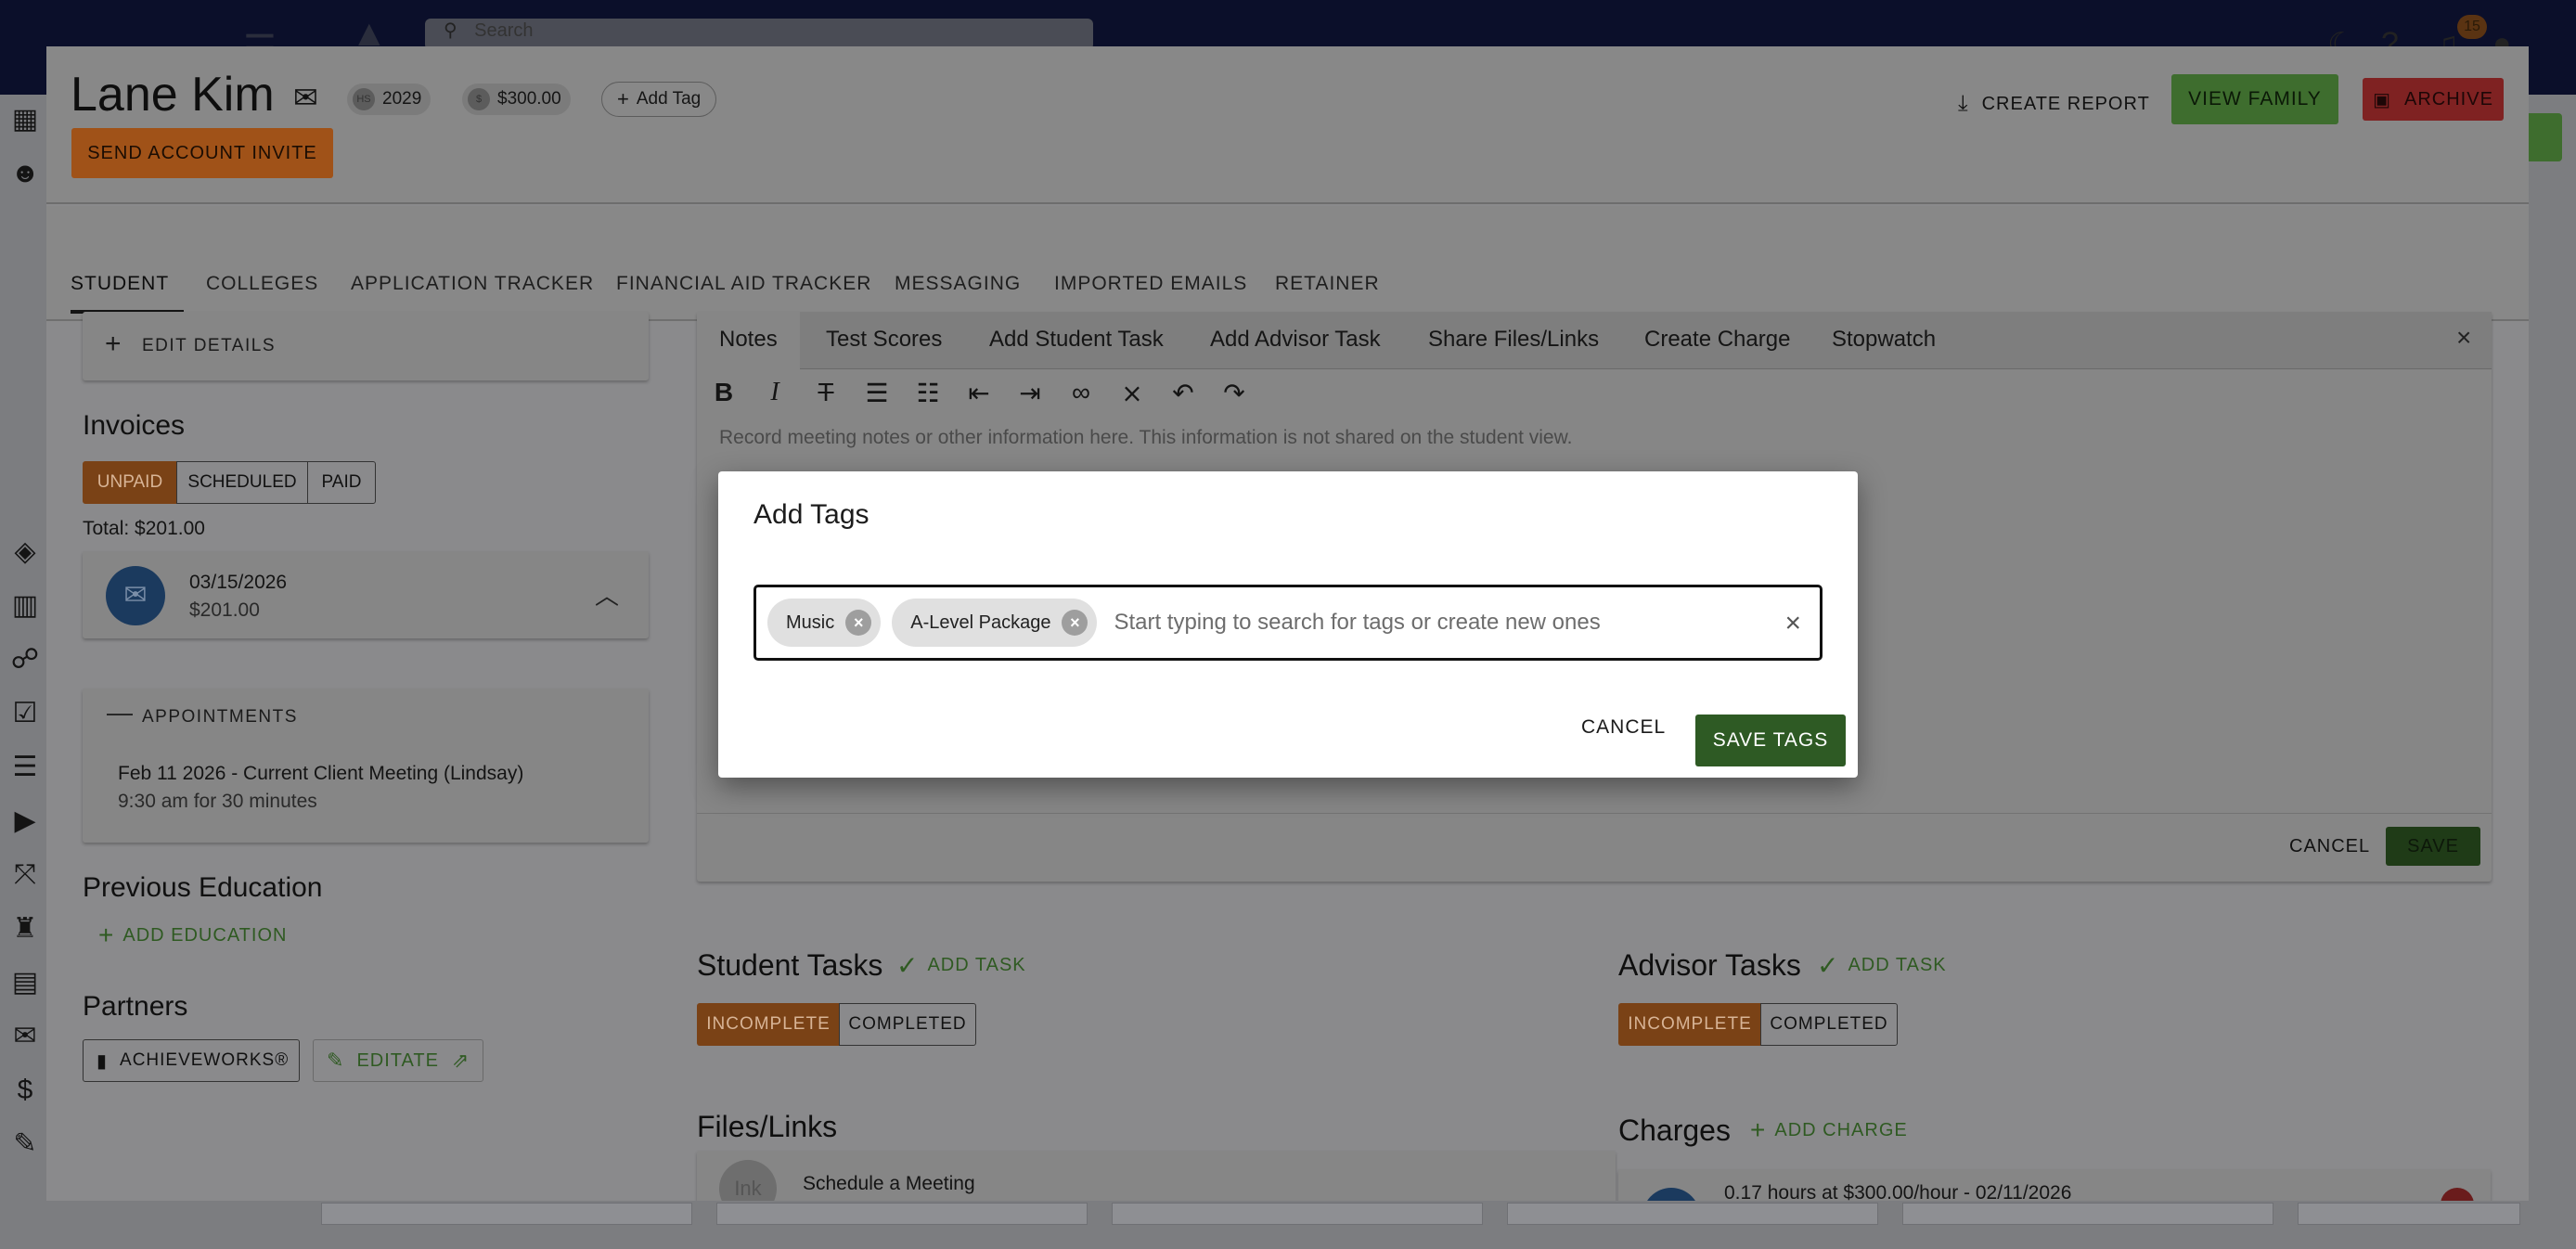 The height and width of the screenshot is (1249, 2576). I want to click on editor-tab-test-scores: Test Scores, so click(884, 340).